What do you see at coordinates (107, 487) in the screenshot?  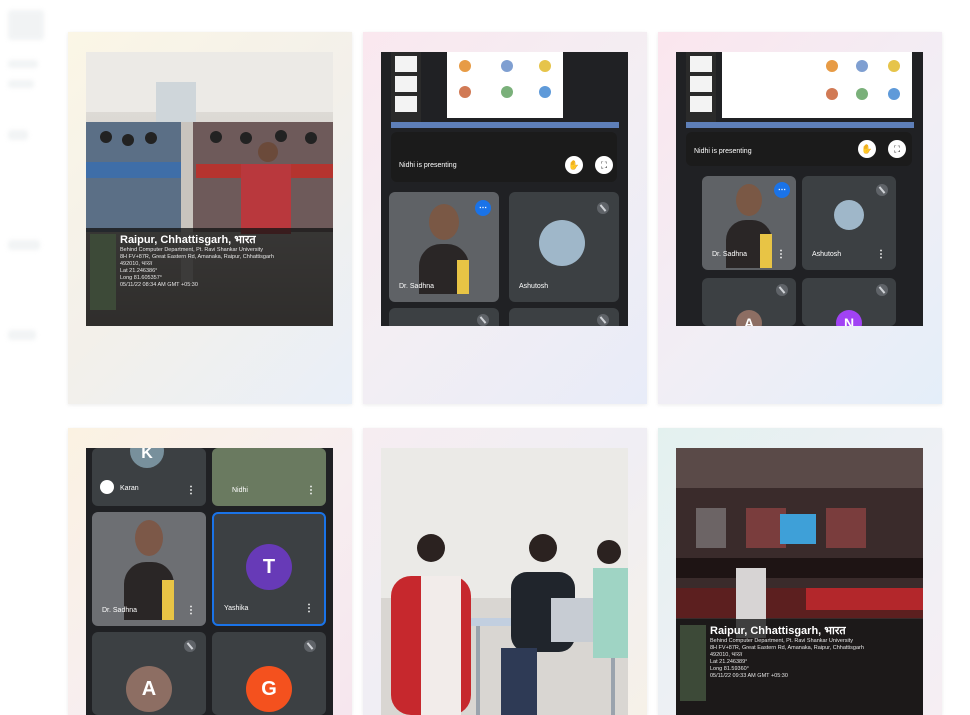 I see `user-icon` at bounding box center [107, 487].